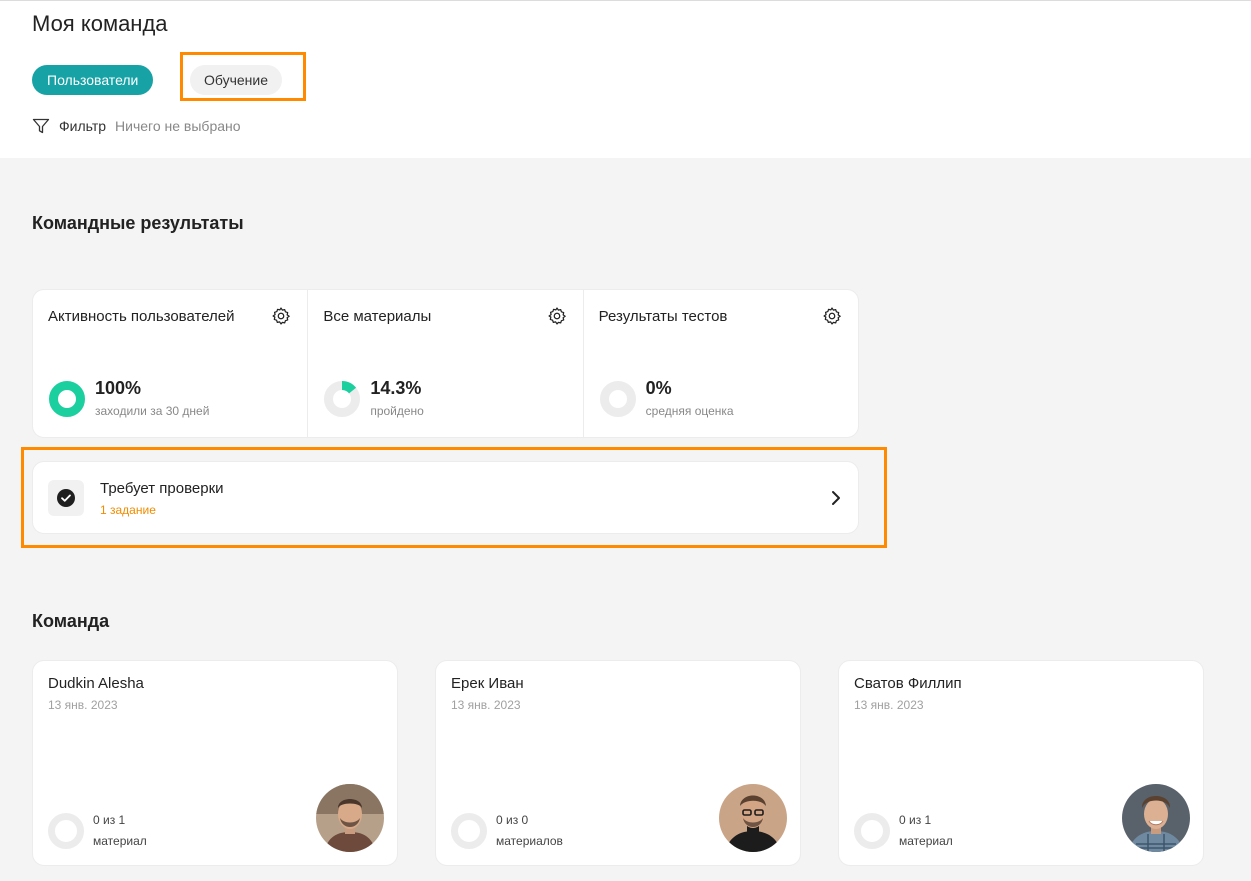 The width and height of the screenshot is (1251, 881). Describe the element at coordinates (118, 388) in the screenshot. I see `stat-value: 100%` at that location.